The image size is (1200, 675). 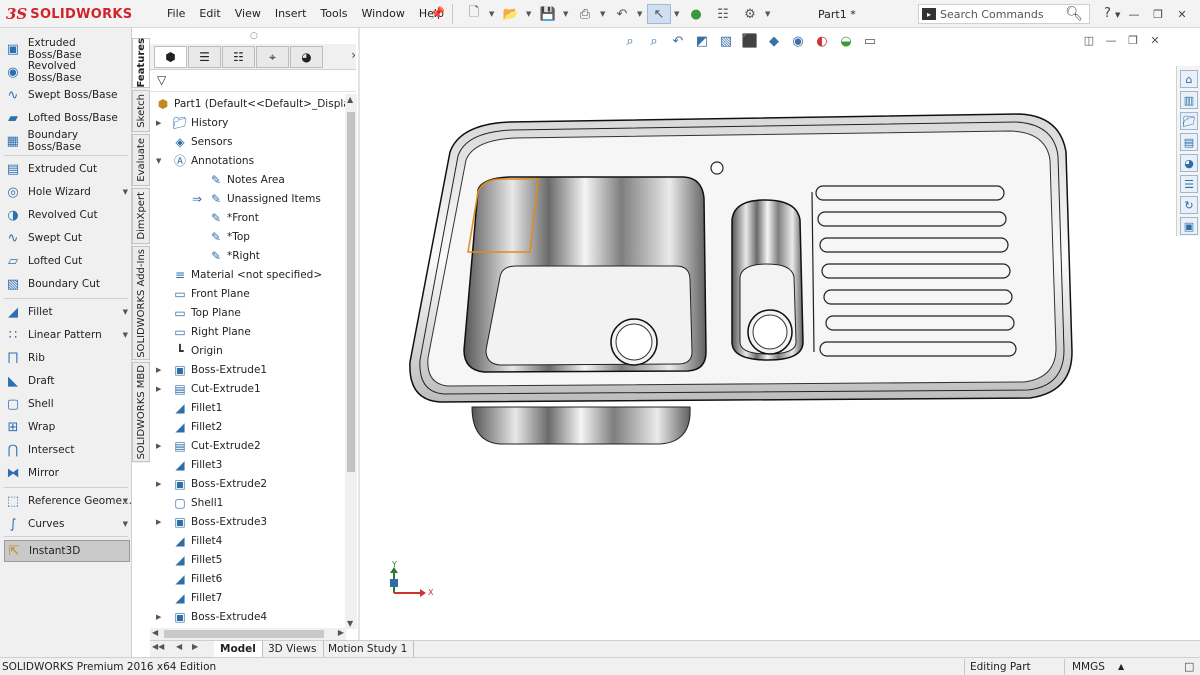 I want to click on tab-scroll-right-icon: ▶, so click(x=195, y=646).